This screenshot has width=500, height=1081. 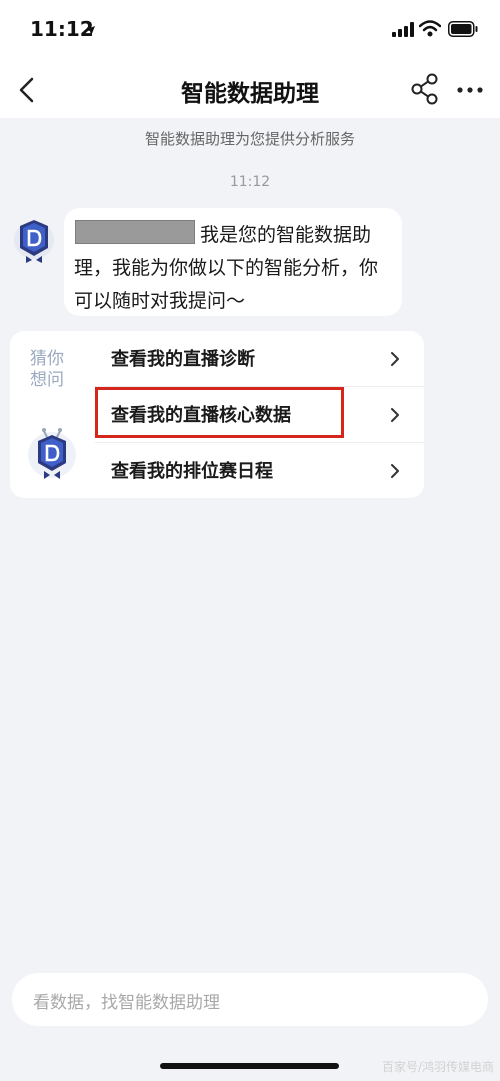 I want to click on watermark-text: 百家号/鸿羽传媒电商, so click(x=437, y=1067).